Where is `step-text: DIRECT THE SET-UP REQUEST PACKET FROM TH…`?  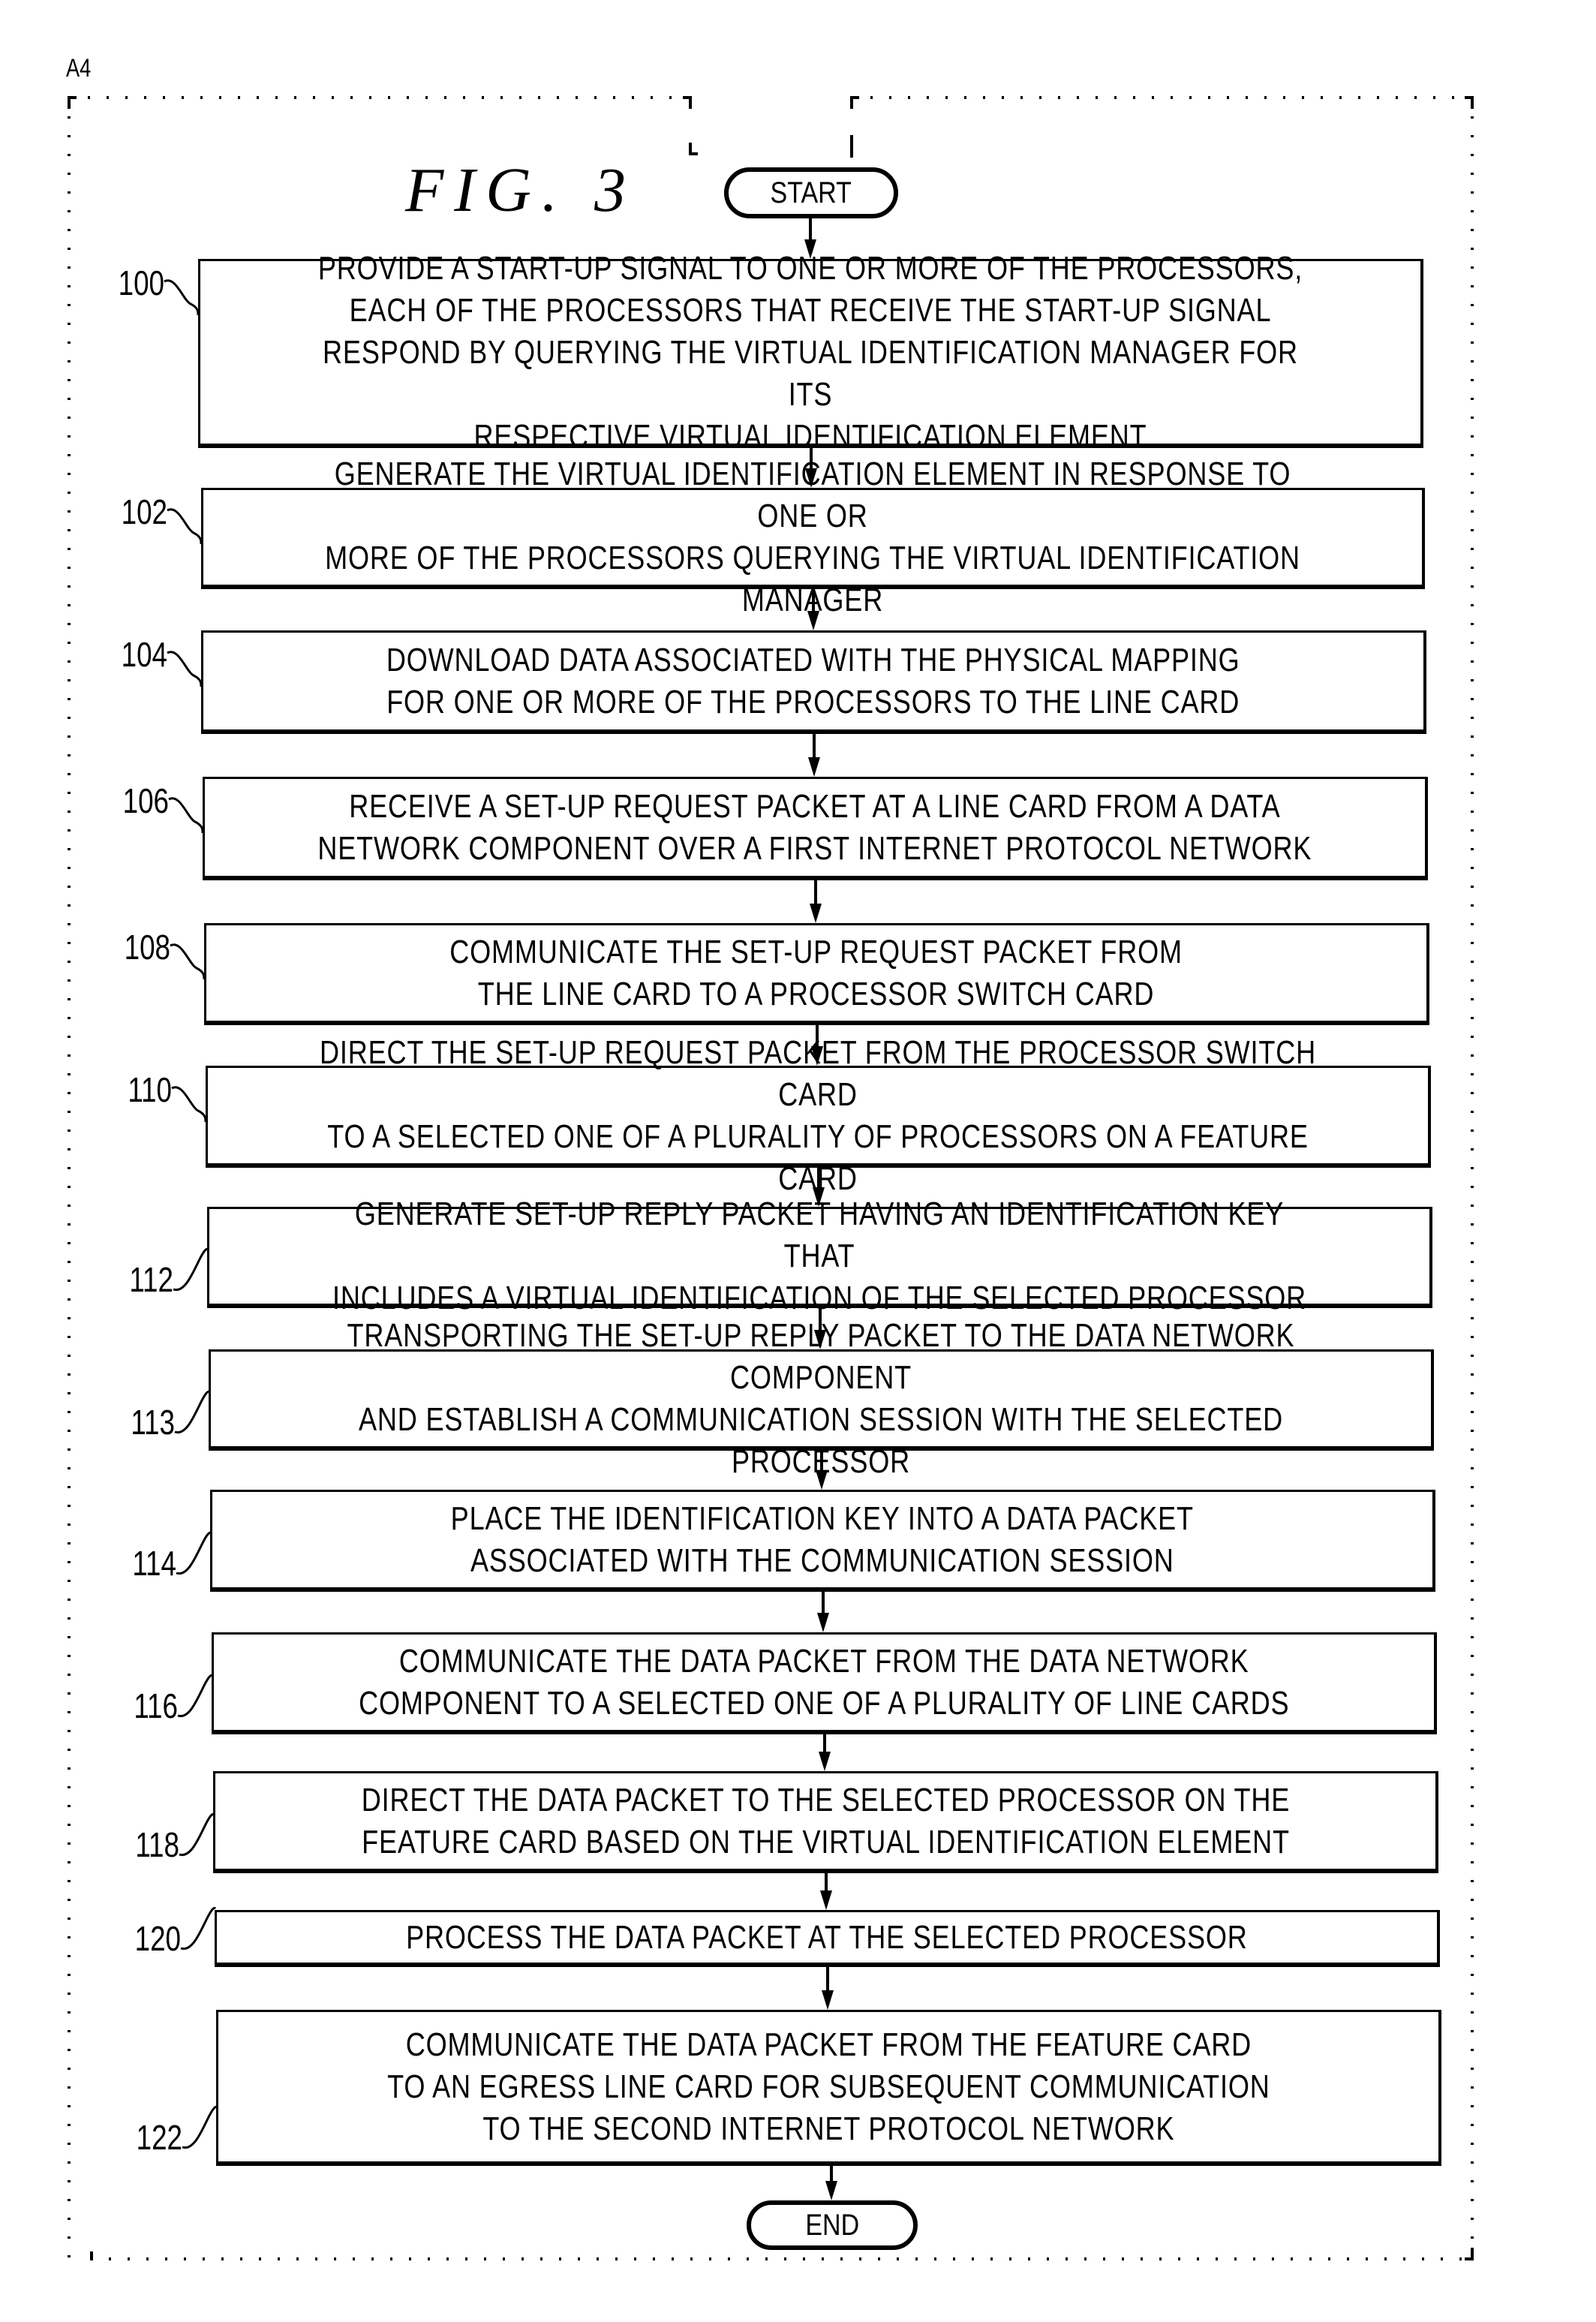 step-text: DIRECT THE SET-UP REQUEST PACKET FROM TH… is located at coordinates (818, 1115).